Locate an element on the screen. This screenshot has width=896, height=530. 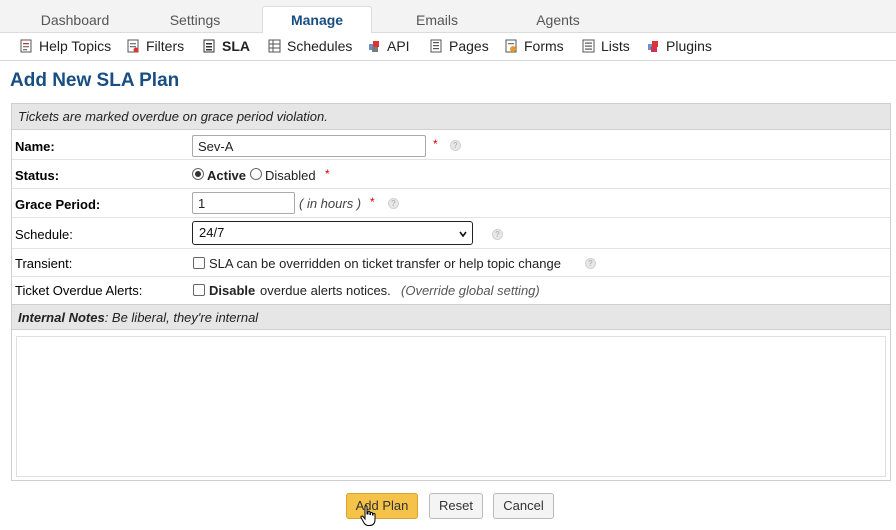
lists-icon is located at coordinates (588, 46).